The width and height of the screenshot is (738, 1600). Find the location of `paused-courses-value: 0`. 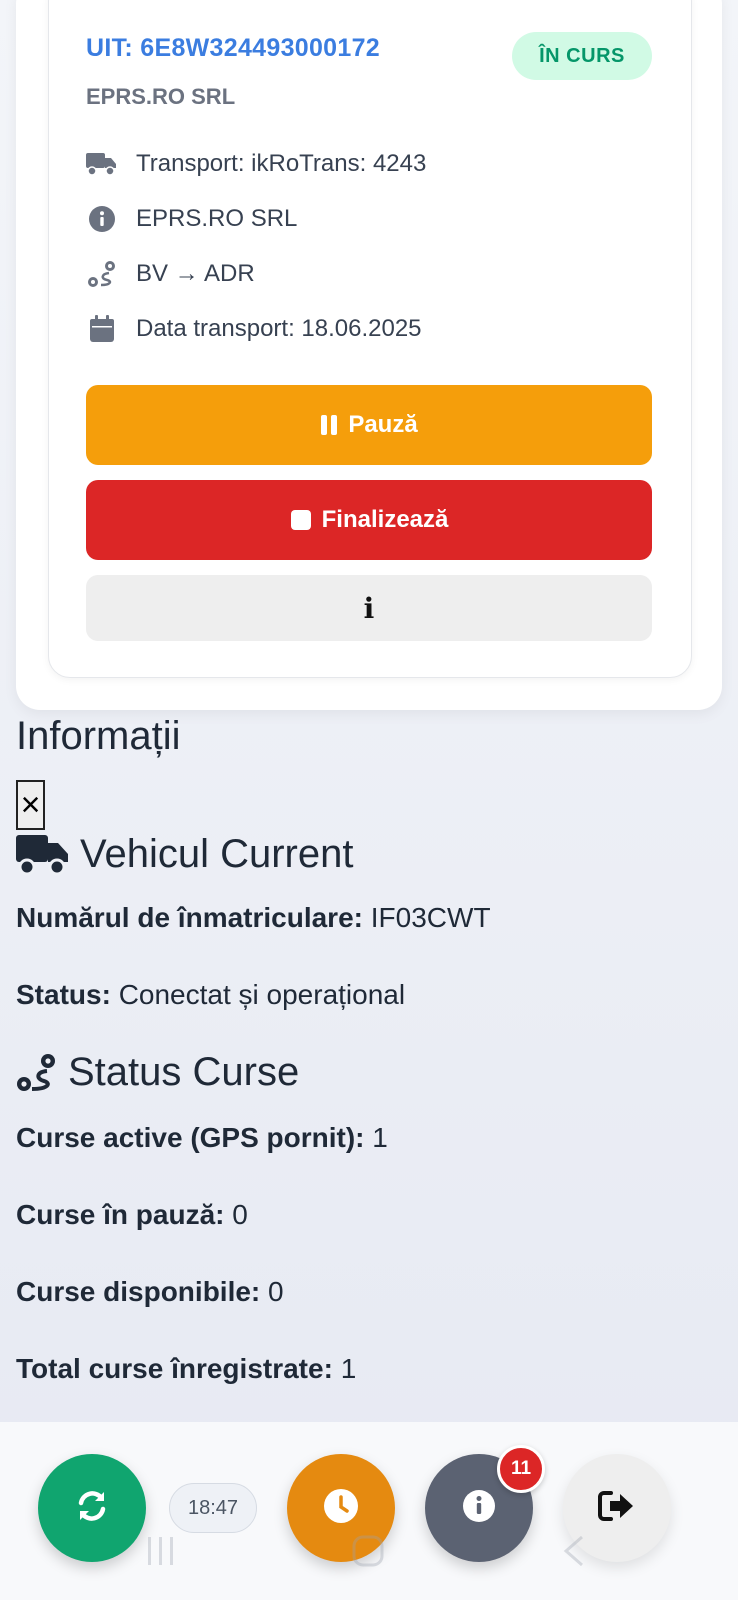

paused-courses-value: 0 is located at coordinates (240, 1214).